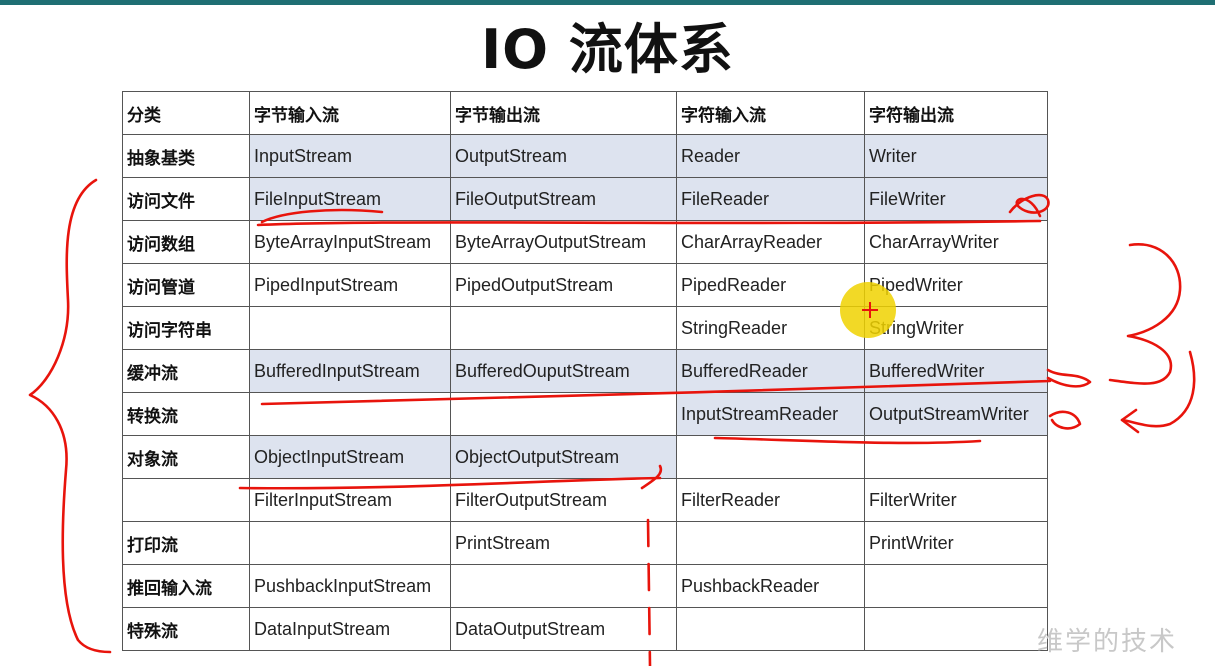 The image size is (1215, 666). What do you see at coordinates (350, 586) in the screenshot?
I see `table-cell: PushbackInputStream` at bounding box center [350, 586].